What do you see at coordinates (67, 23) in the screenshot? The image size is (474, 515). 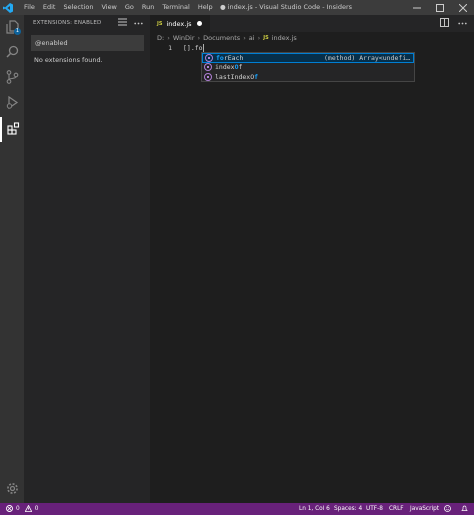 I see `sidebar-title: EXTENSIONS: ENABLED` at bounding box center [67, 23].